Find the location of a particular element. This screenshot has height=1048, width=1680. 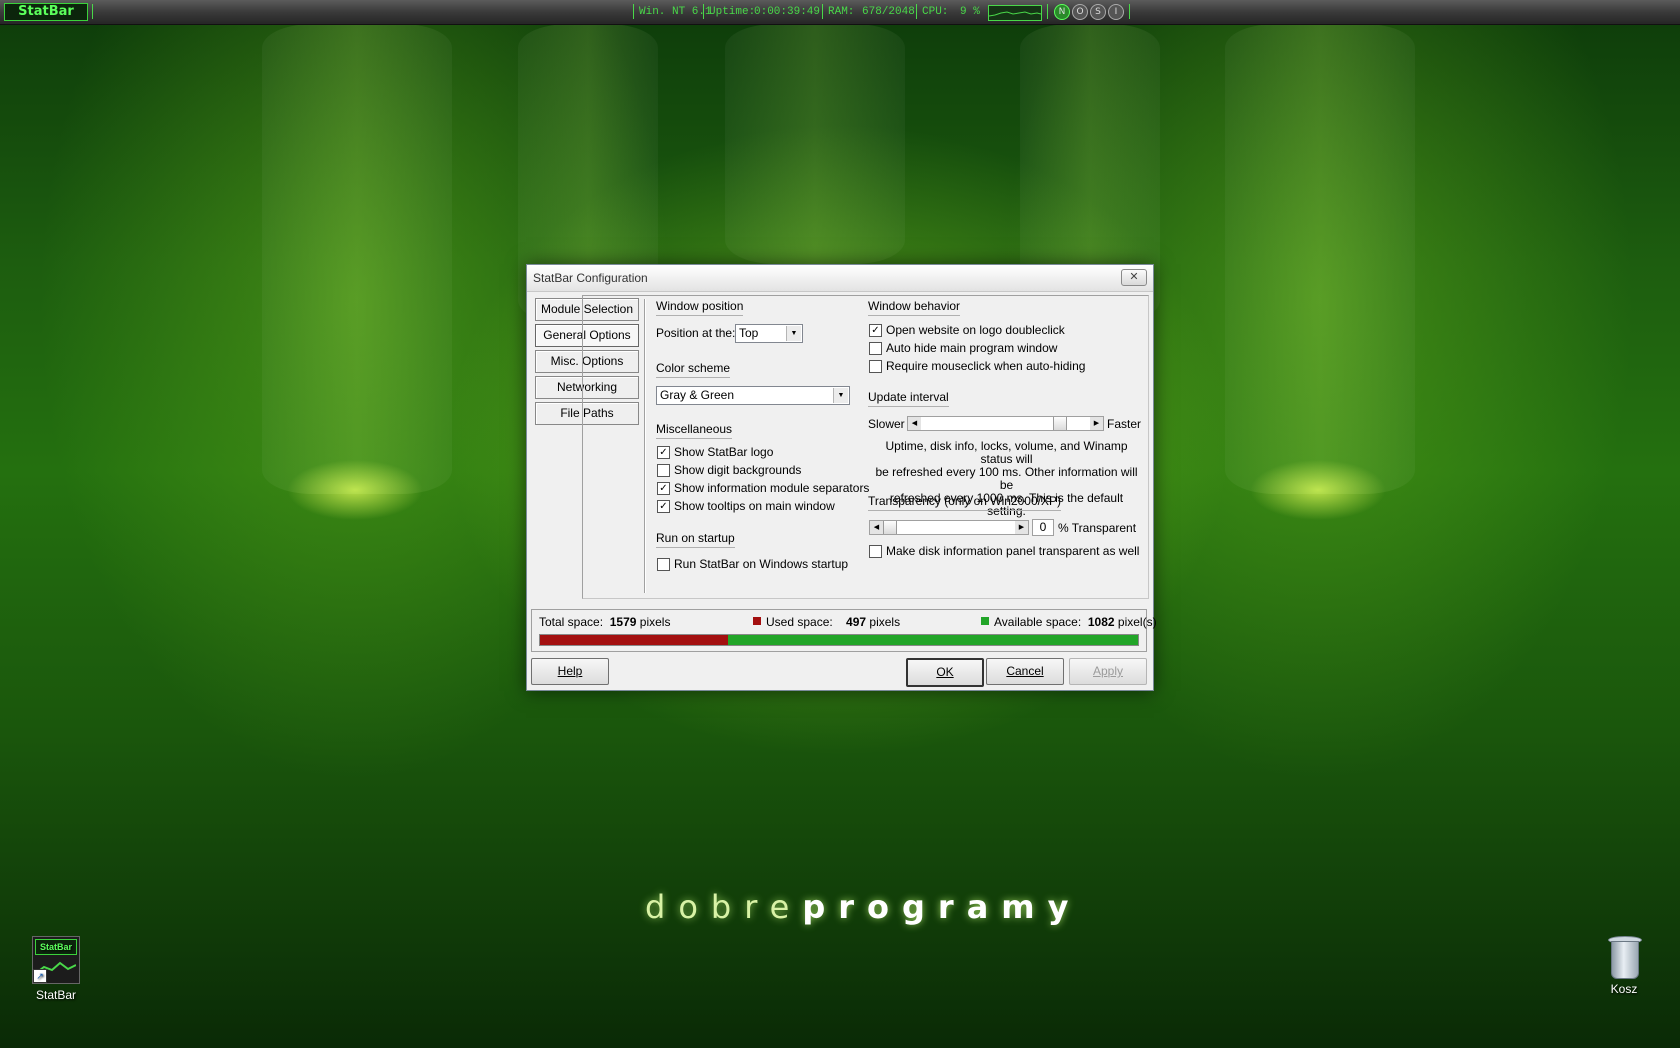

window-behavior-heading: Window behavior is located at coordinates (914, 307).